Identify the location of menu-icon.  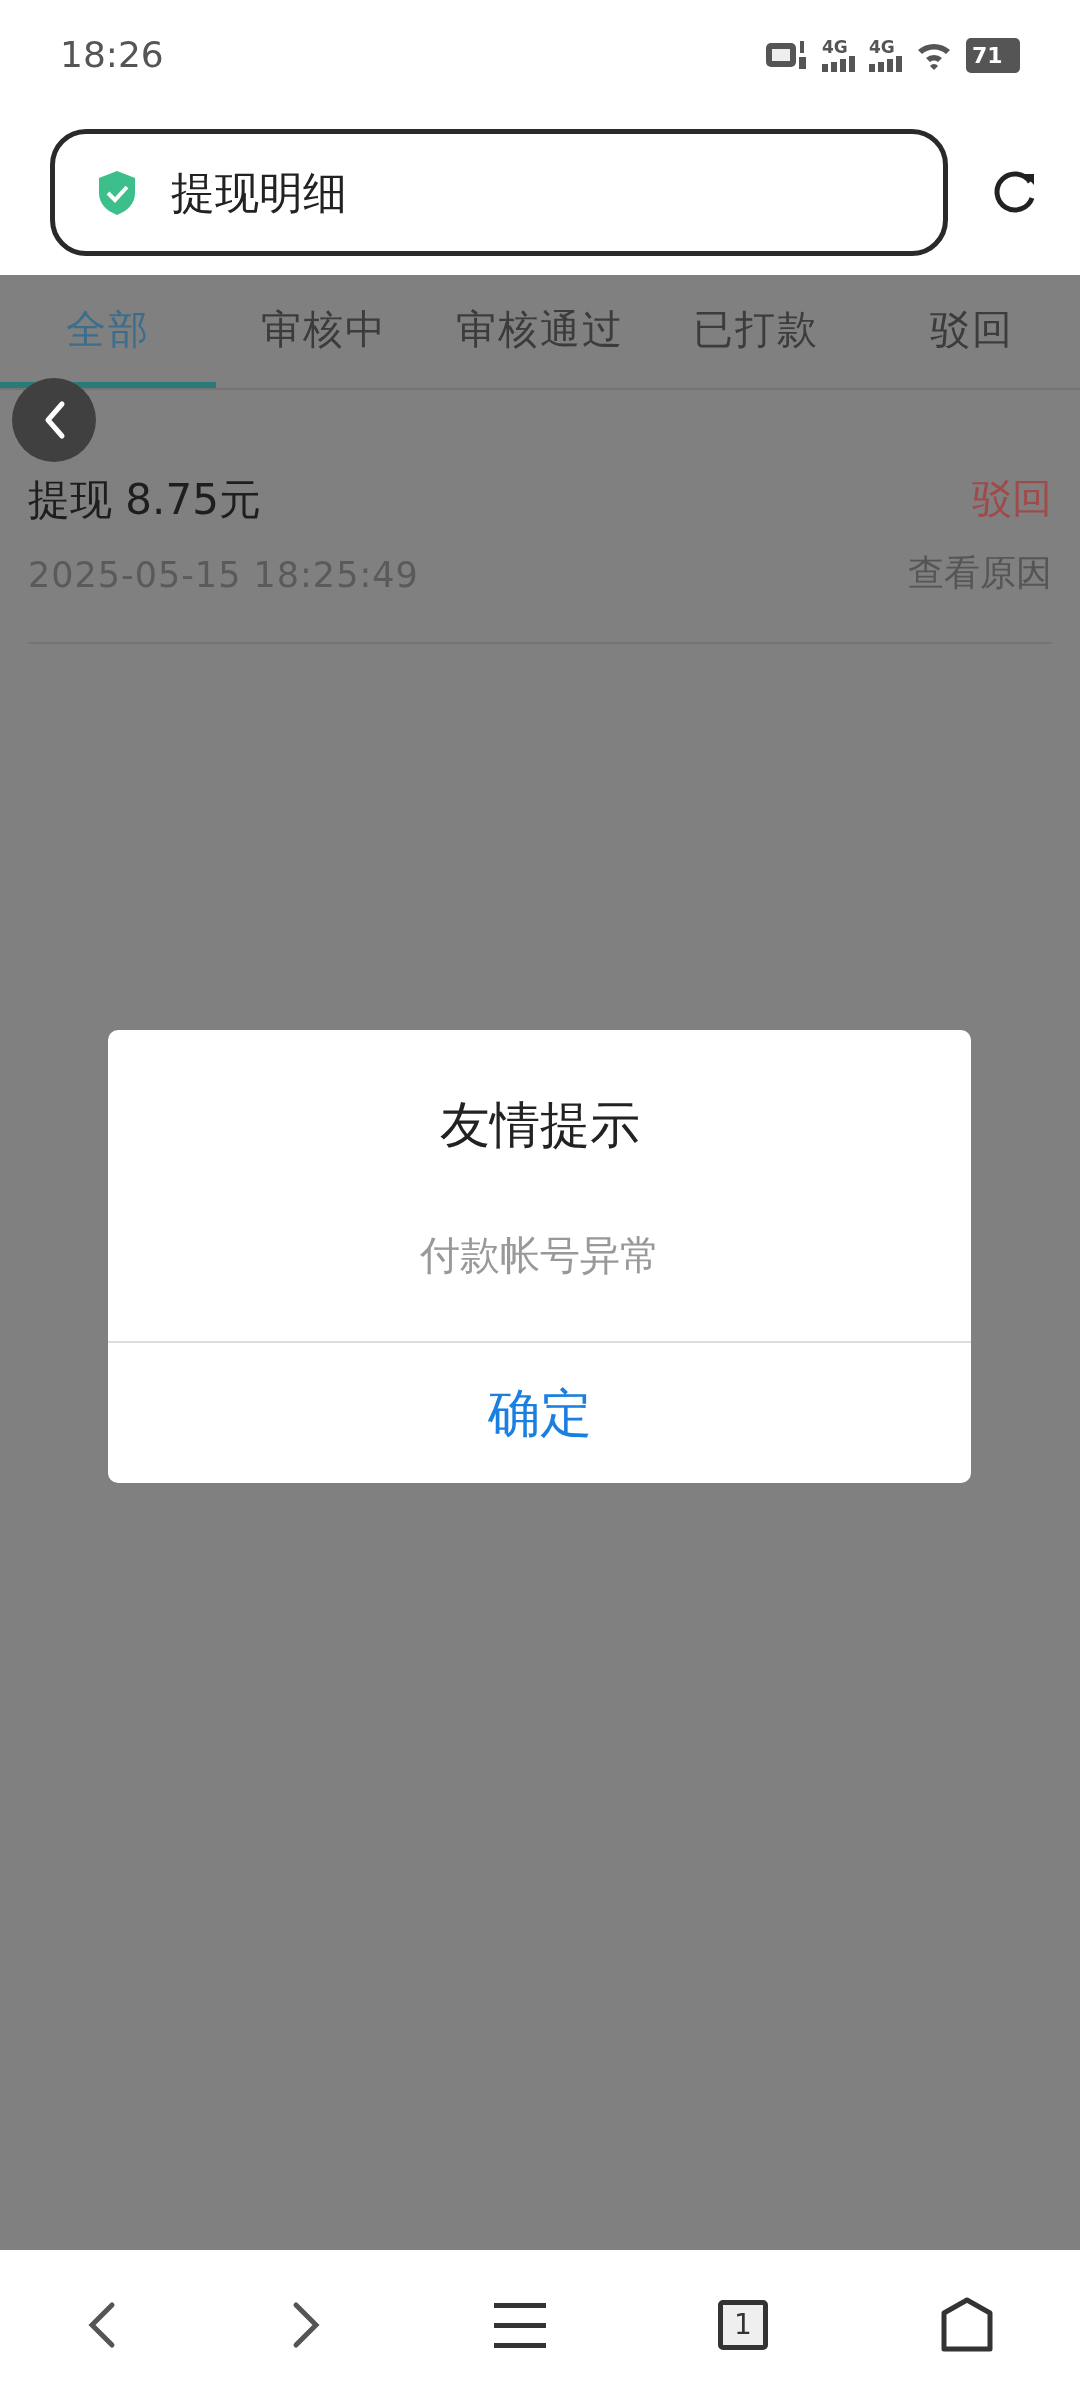
(520, 2325).